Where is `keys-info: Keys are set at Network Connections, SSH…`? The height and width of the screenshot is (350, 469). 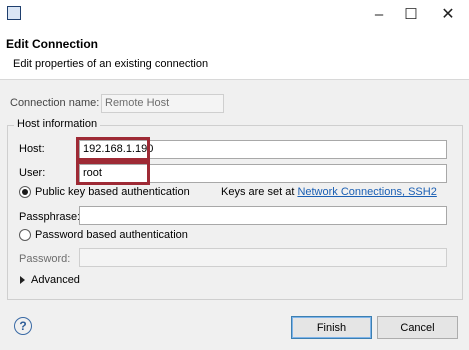
keys-info: Keys are set at Network Connections, SSH… is located at coordinates (329, 192).